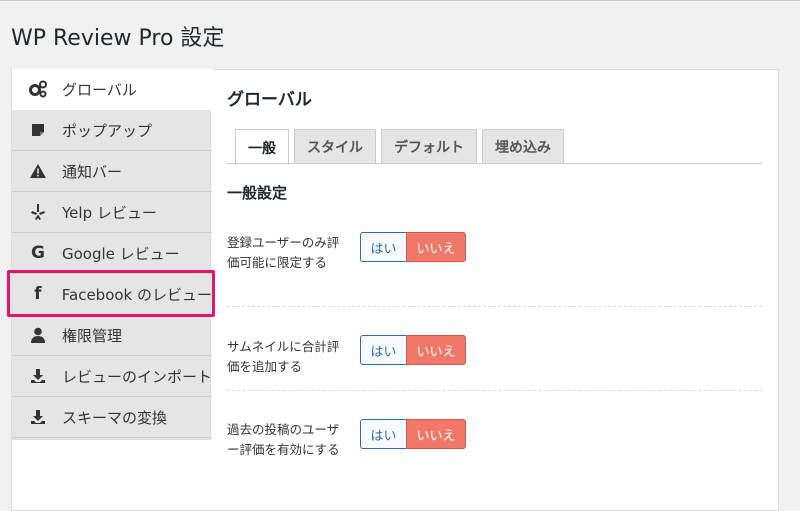 The image size is (800, 511). Describe the element at coordinates (494, 163) in the screenshot. I see `tabs-divider` at that location.